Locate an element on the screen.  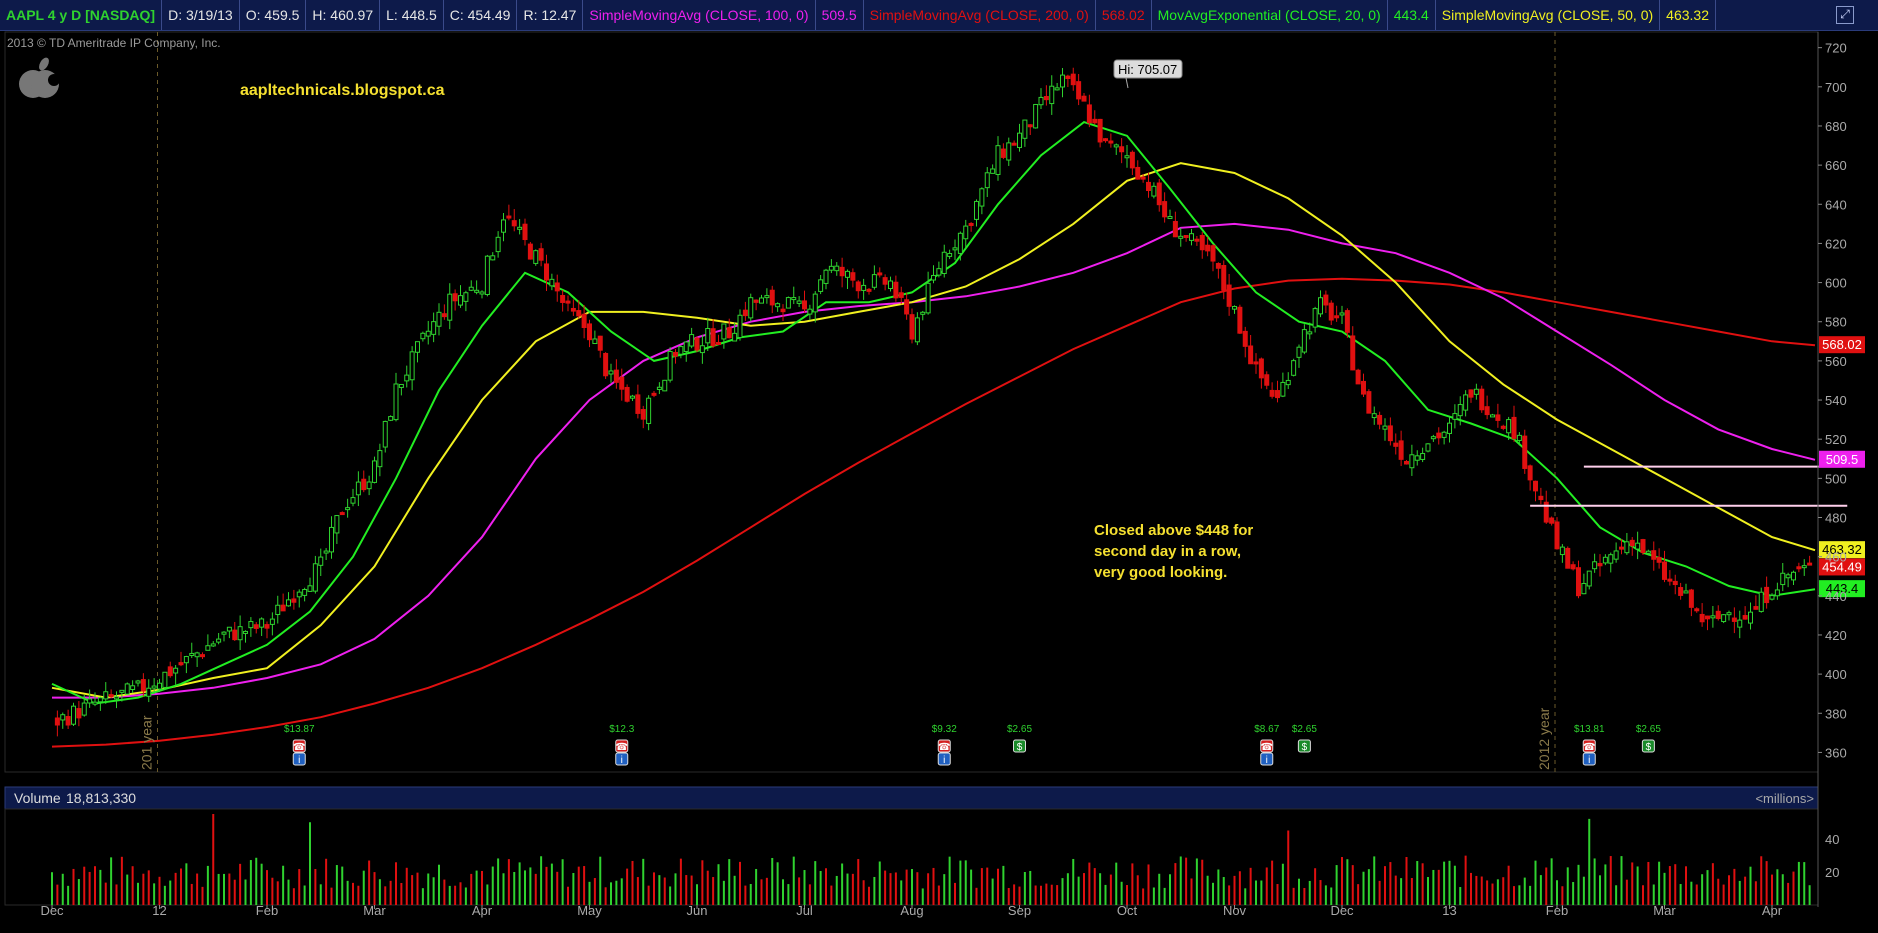
y-tick-label: 400 is located at coordinates (1836, 674).